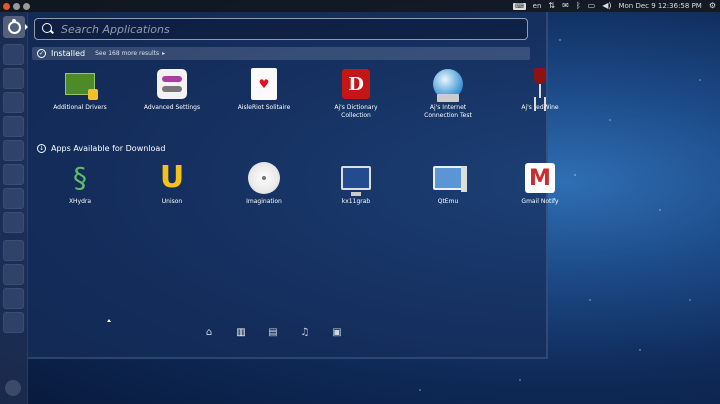 Image resolution: width=720 pixels, height=404 pixels. I want to click on app-imagination: Imagination, so click(264, 184).